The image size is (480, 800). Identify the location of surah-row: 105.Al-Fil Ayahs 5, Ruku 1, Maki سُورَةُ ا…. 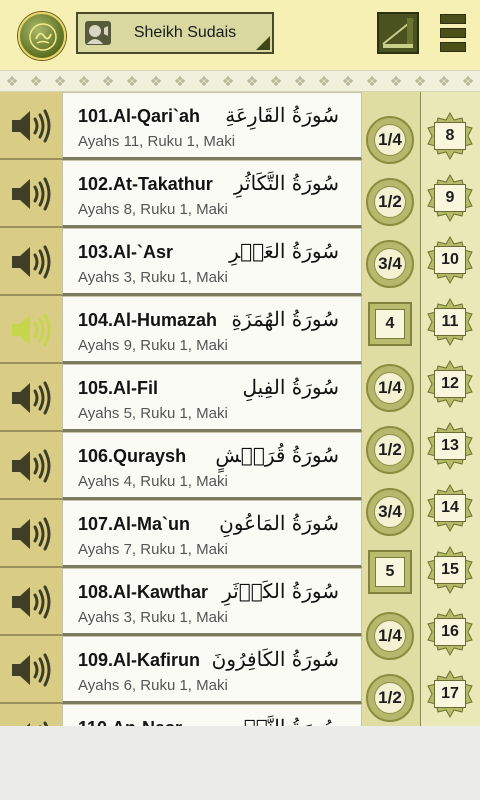
(181, 398).